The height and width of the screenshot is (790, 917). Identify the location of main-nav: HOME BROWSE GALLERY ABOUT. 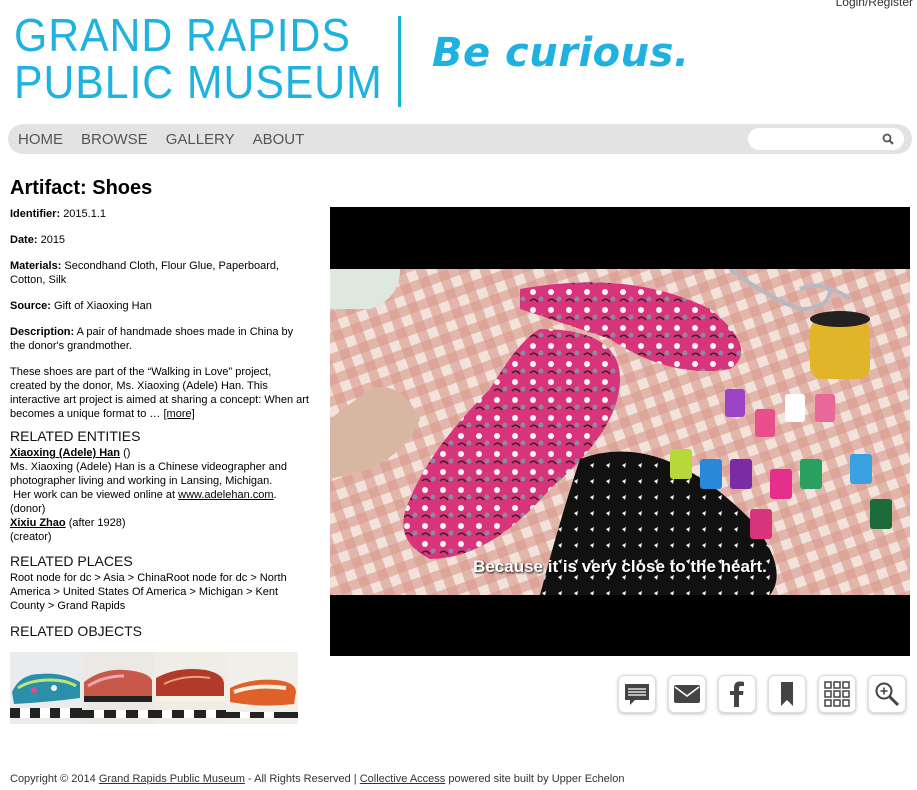
(460, 139).